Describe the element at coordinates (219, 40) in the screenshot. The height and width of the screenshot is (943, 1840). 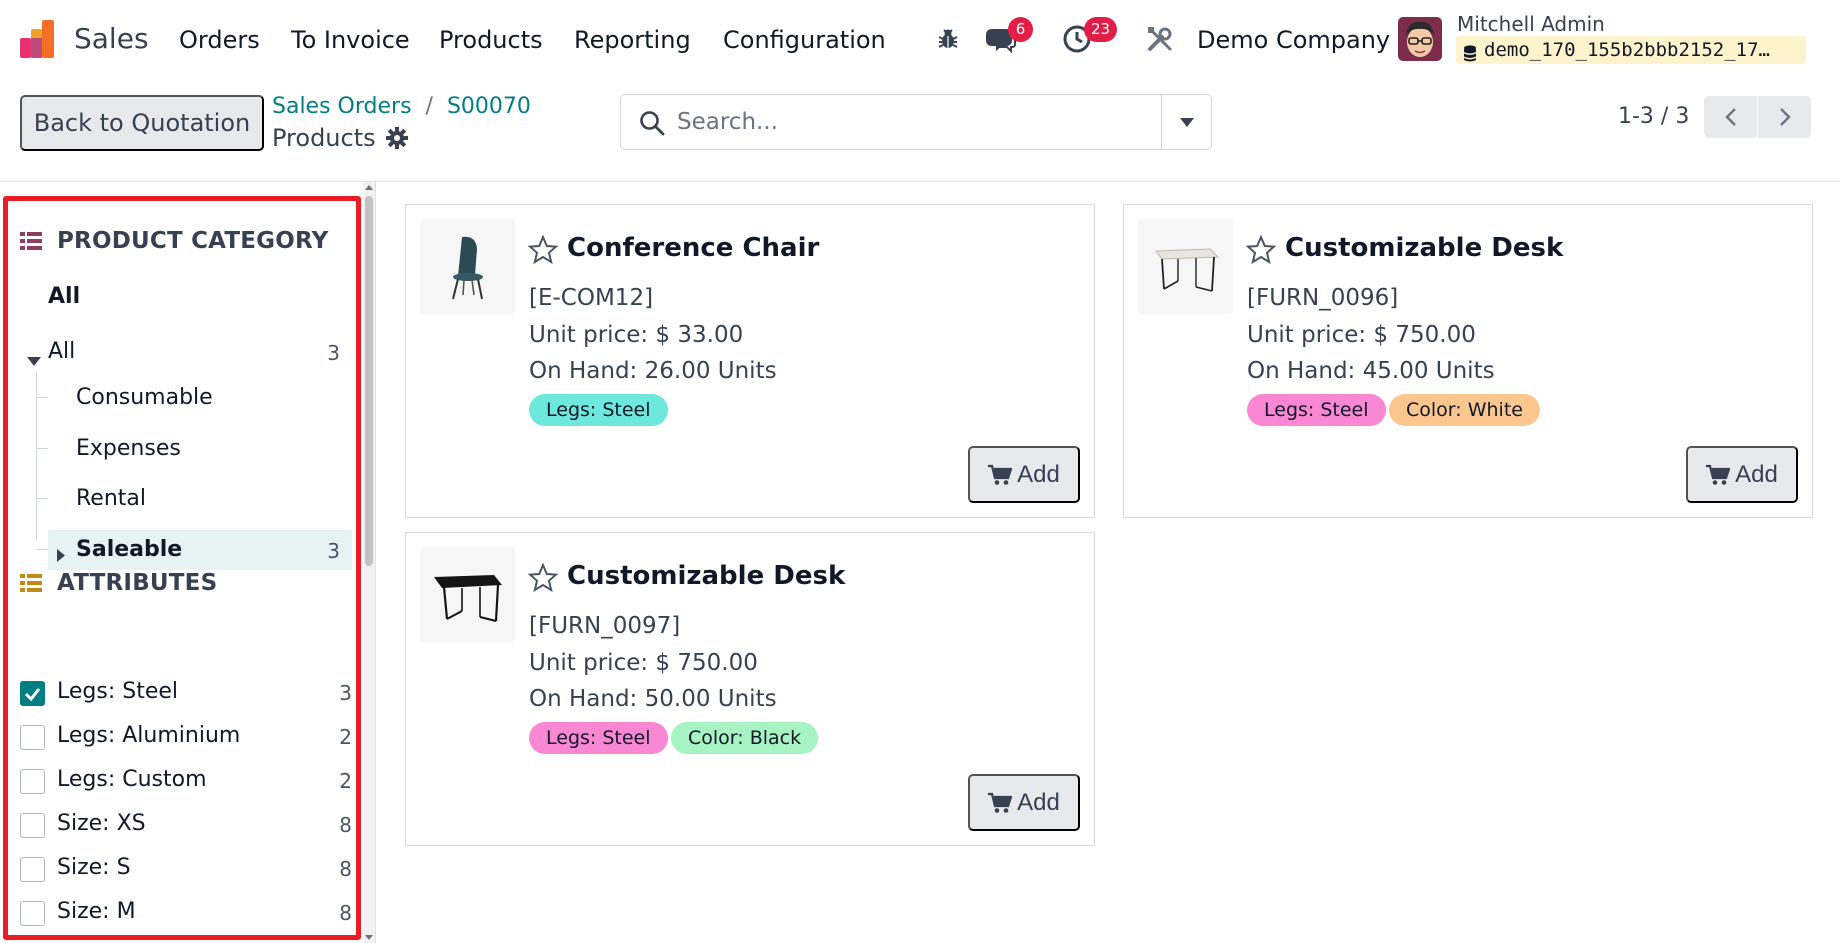
I see `menu-orders: Orders` at that location.